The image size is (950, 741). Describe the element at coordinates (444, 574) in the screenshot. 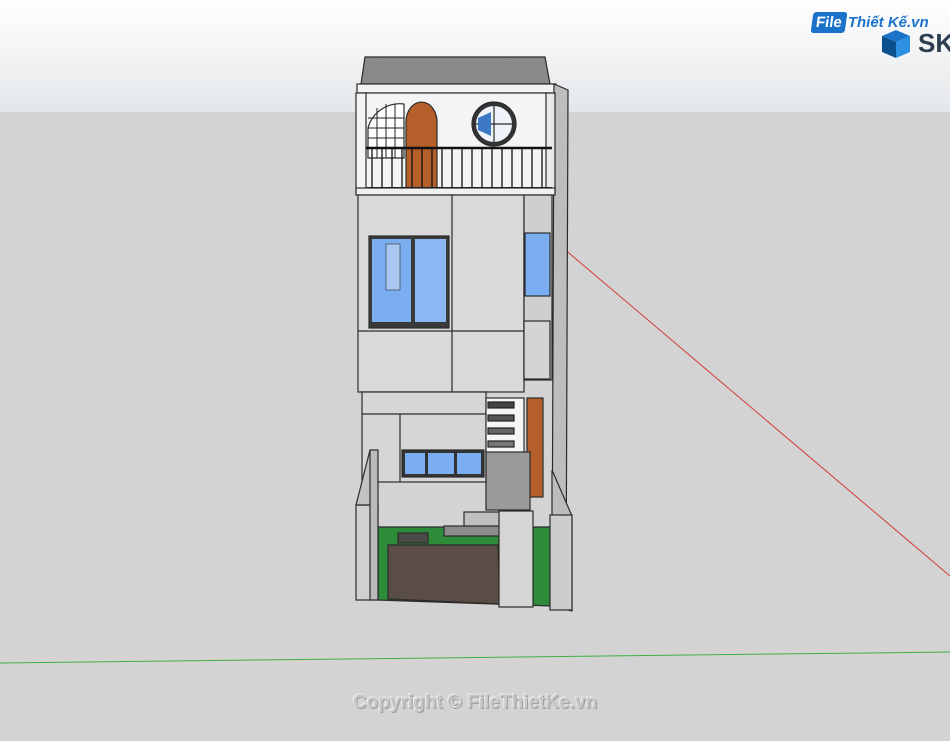

I see `paved-driveway` at that location.